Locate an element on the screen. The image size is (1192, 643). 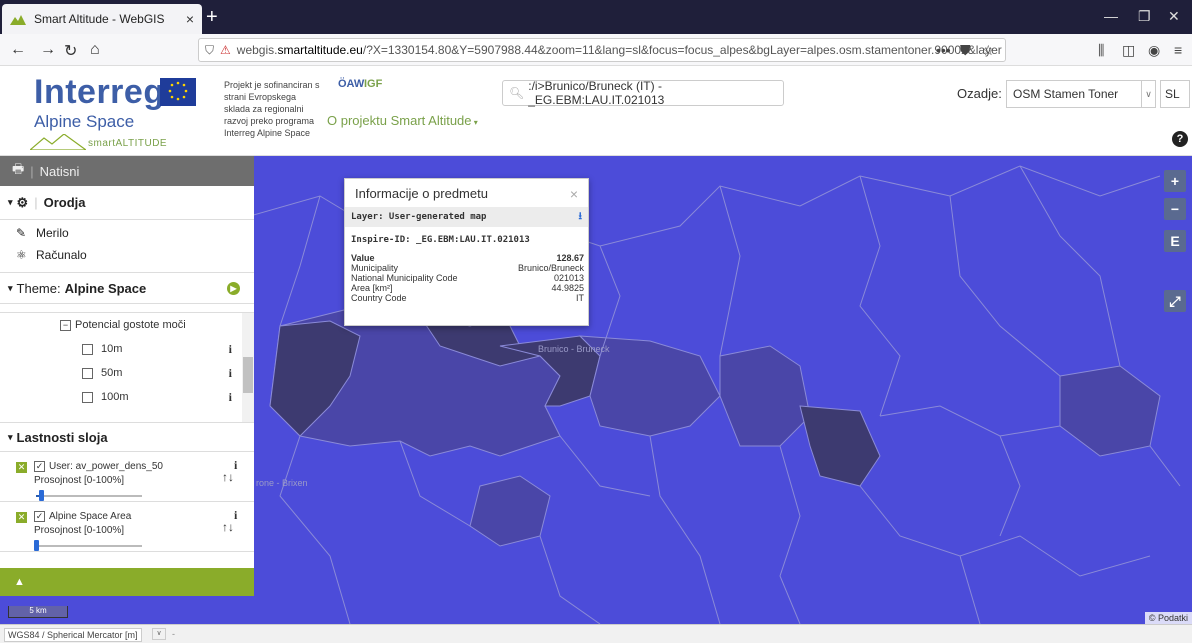
layer-toggle: ✓ User: av_power_dens_50 is located at coordinates (98, 466).